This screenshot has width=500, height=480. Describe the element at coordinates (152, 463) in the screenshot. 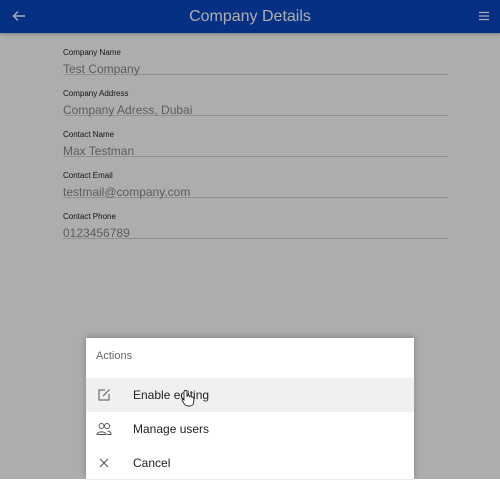

I see `action-label: Cancel` at that location.